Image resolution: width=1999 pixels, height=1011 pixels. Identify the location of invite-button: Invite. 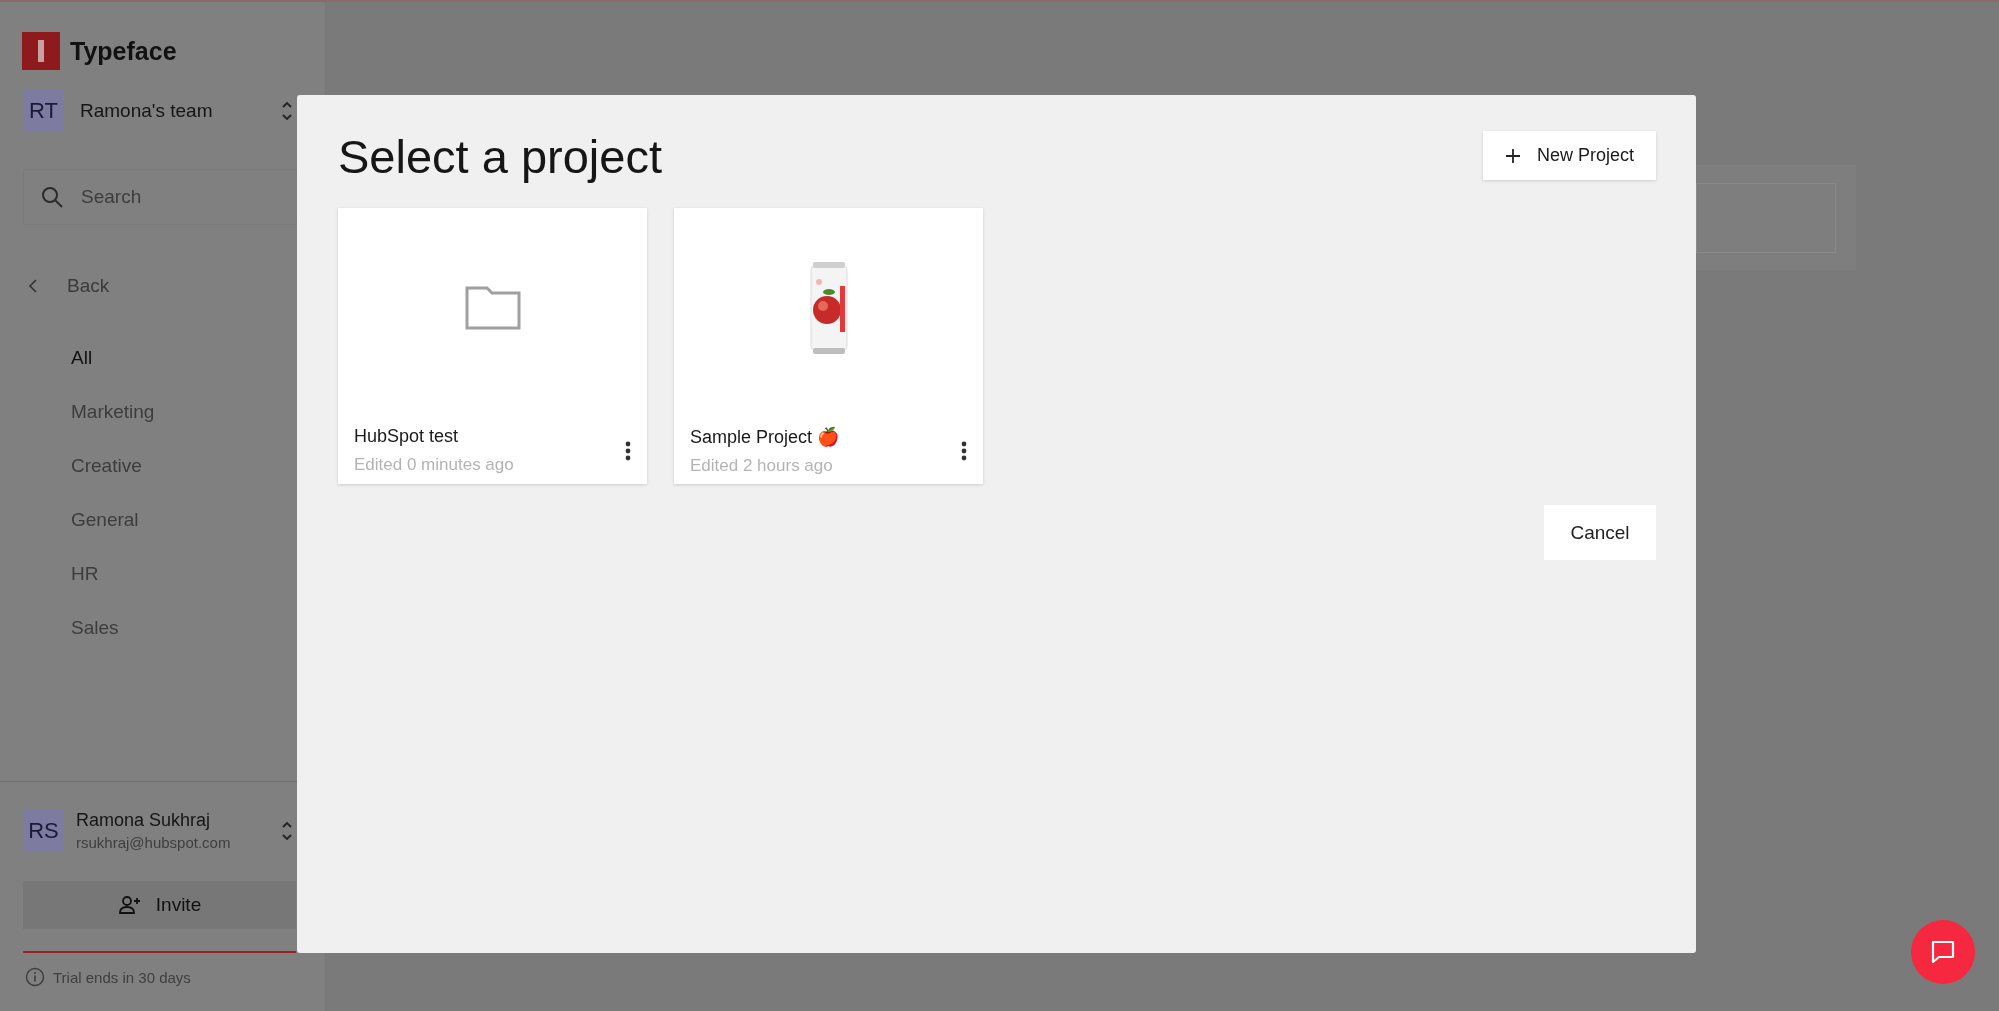
(159, 905).